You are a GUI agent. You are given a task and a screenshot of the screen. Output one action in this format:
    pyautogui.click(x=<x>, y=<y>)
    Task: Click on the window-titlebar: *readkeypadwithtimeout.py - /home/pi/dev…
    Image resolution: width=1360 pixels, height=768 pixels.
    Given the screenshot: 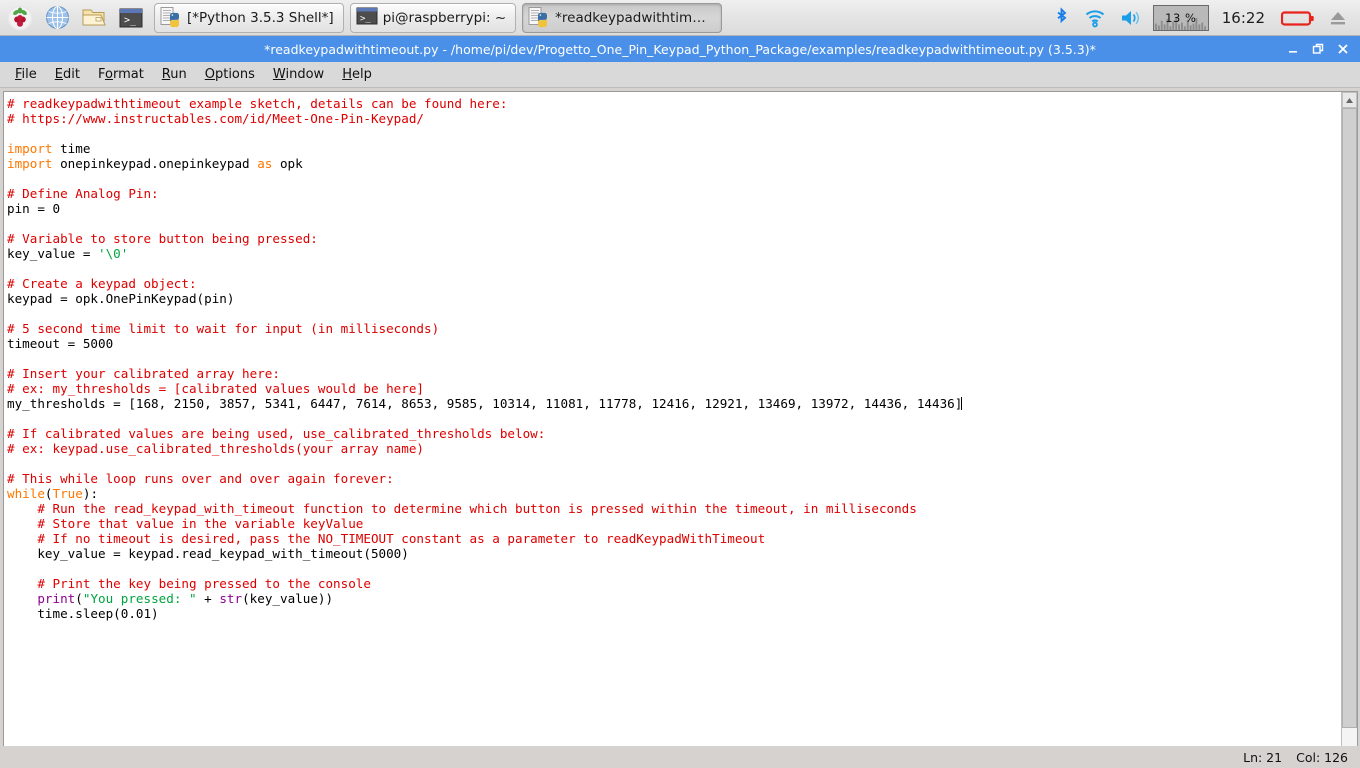 What is the action you would take?
    pyautogui.click(x=680, y=49)
    